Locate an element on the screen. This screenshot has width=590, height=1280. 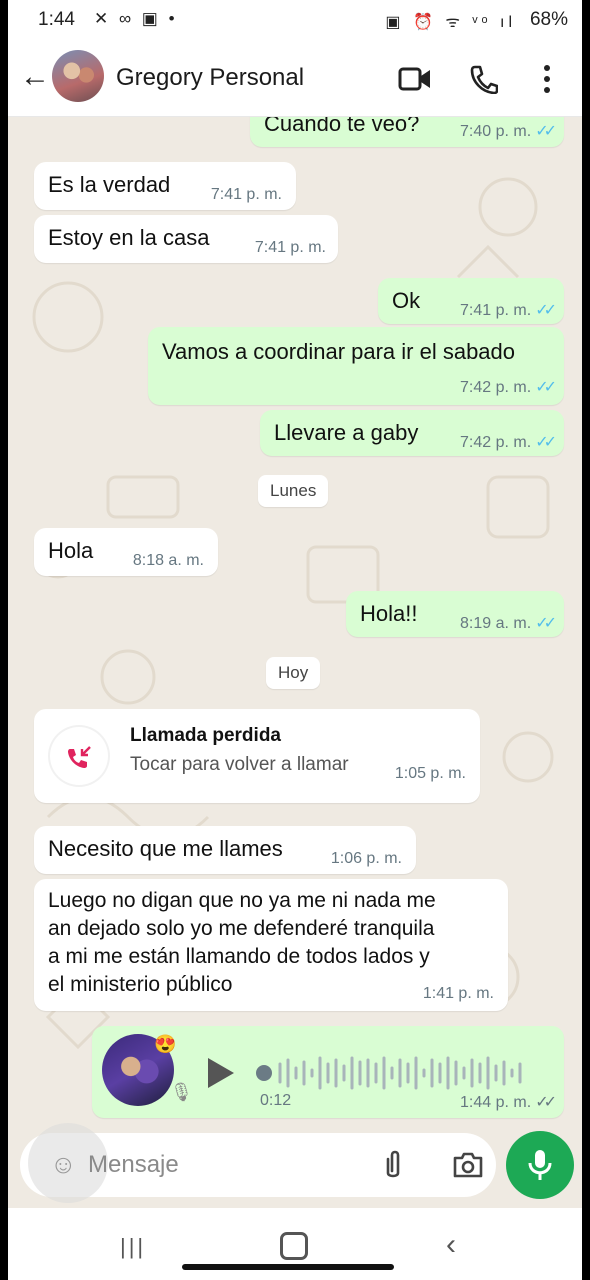
nav-back-icon: ‹ is located at coordinates (451, 1245).